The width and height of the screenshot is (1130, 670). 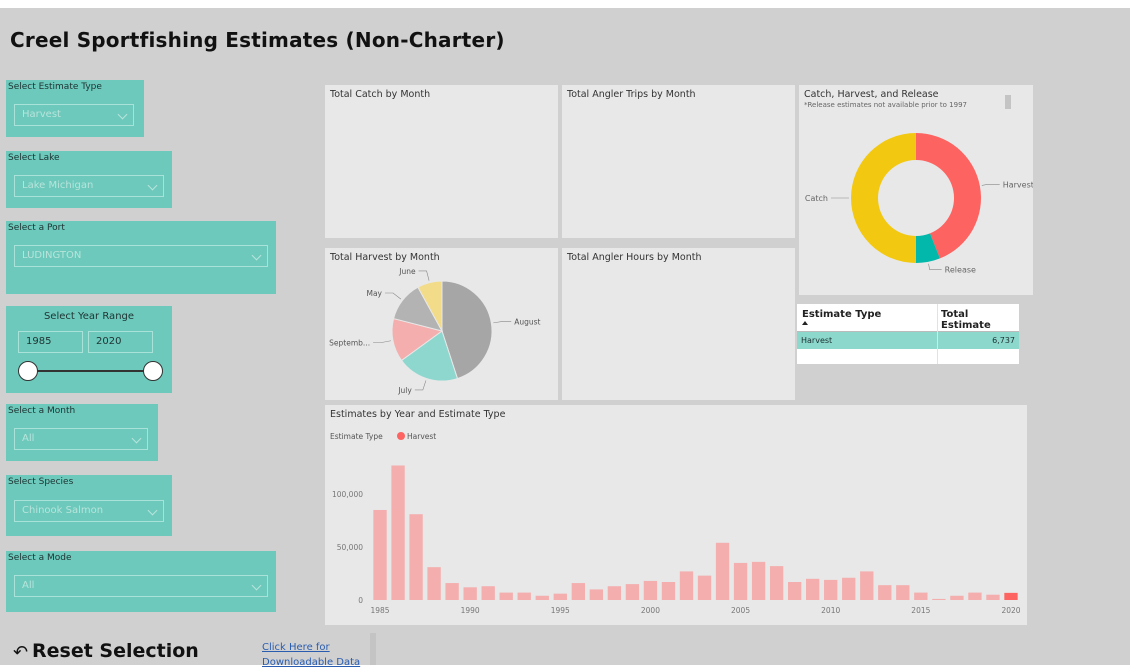 What do you see at coordinates (1018, 184) in the screenshot?
I see `donut-label: Harvest` at bounding box center [1018, 184].